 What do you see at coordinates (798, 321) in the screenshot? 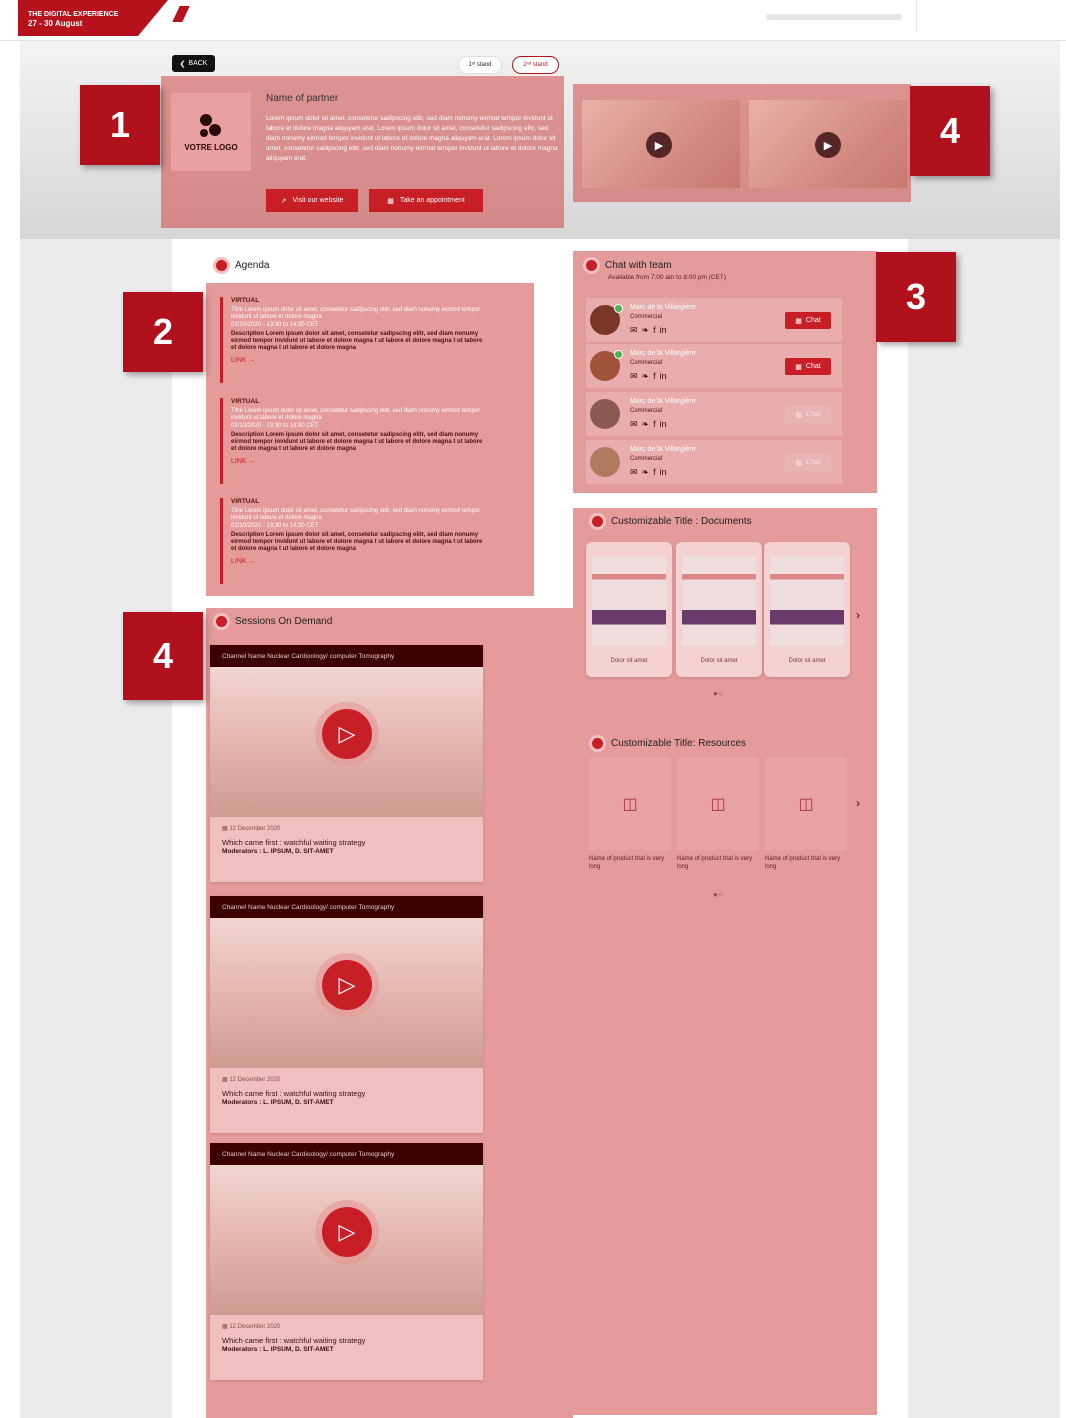
I see `chat-bubble-icon: ▦` at bounding box center [798, 321].